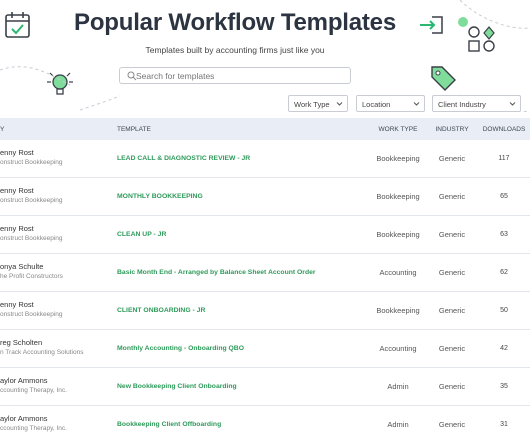 The height and width of the screenshot is (442, 530). Describe the element at coordinates (504, 272) in the screenshot. I see `downloads-cell: 62` at that location.